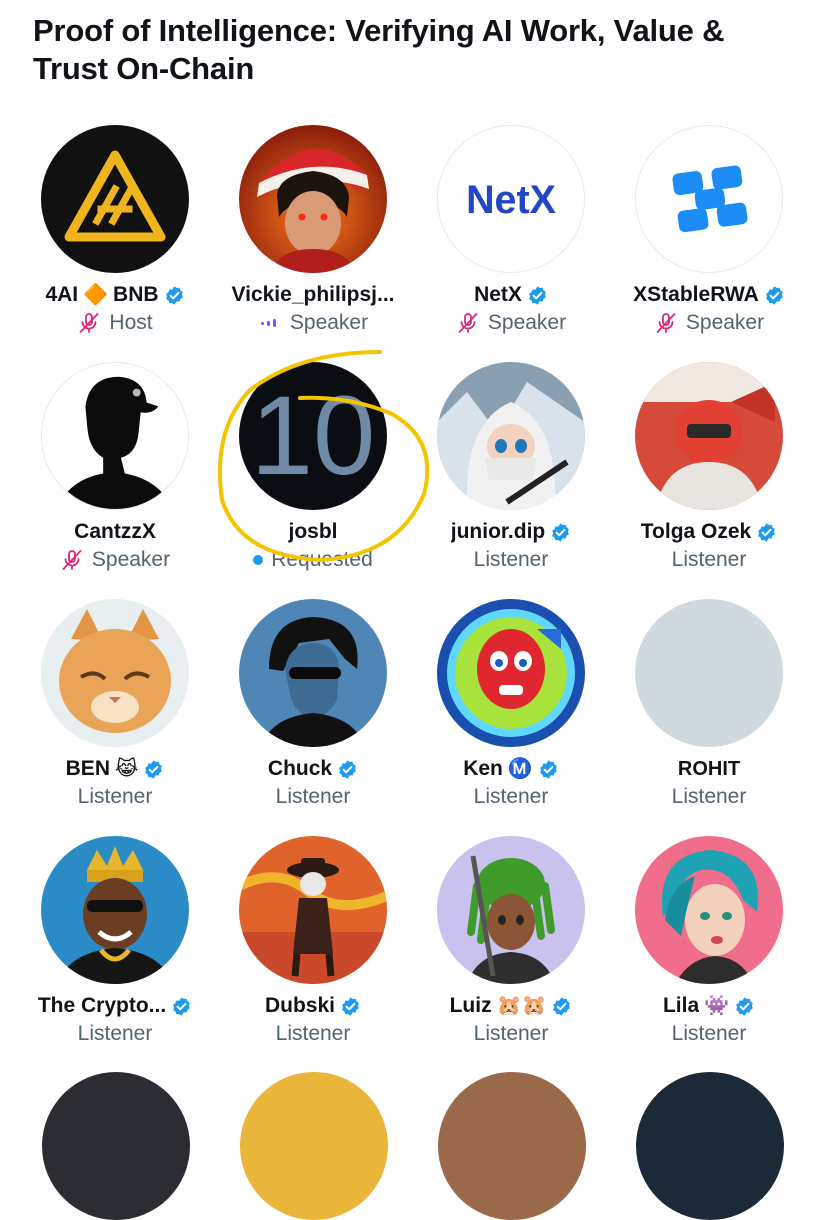  I want to click on netx-logo: NetX, so click(511, 199).